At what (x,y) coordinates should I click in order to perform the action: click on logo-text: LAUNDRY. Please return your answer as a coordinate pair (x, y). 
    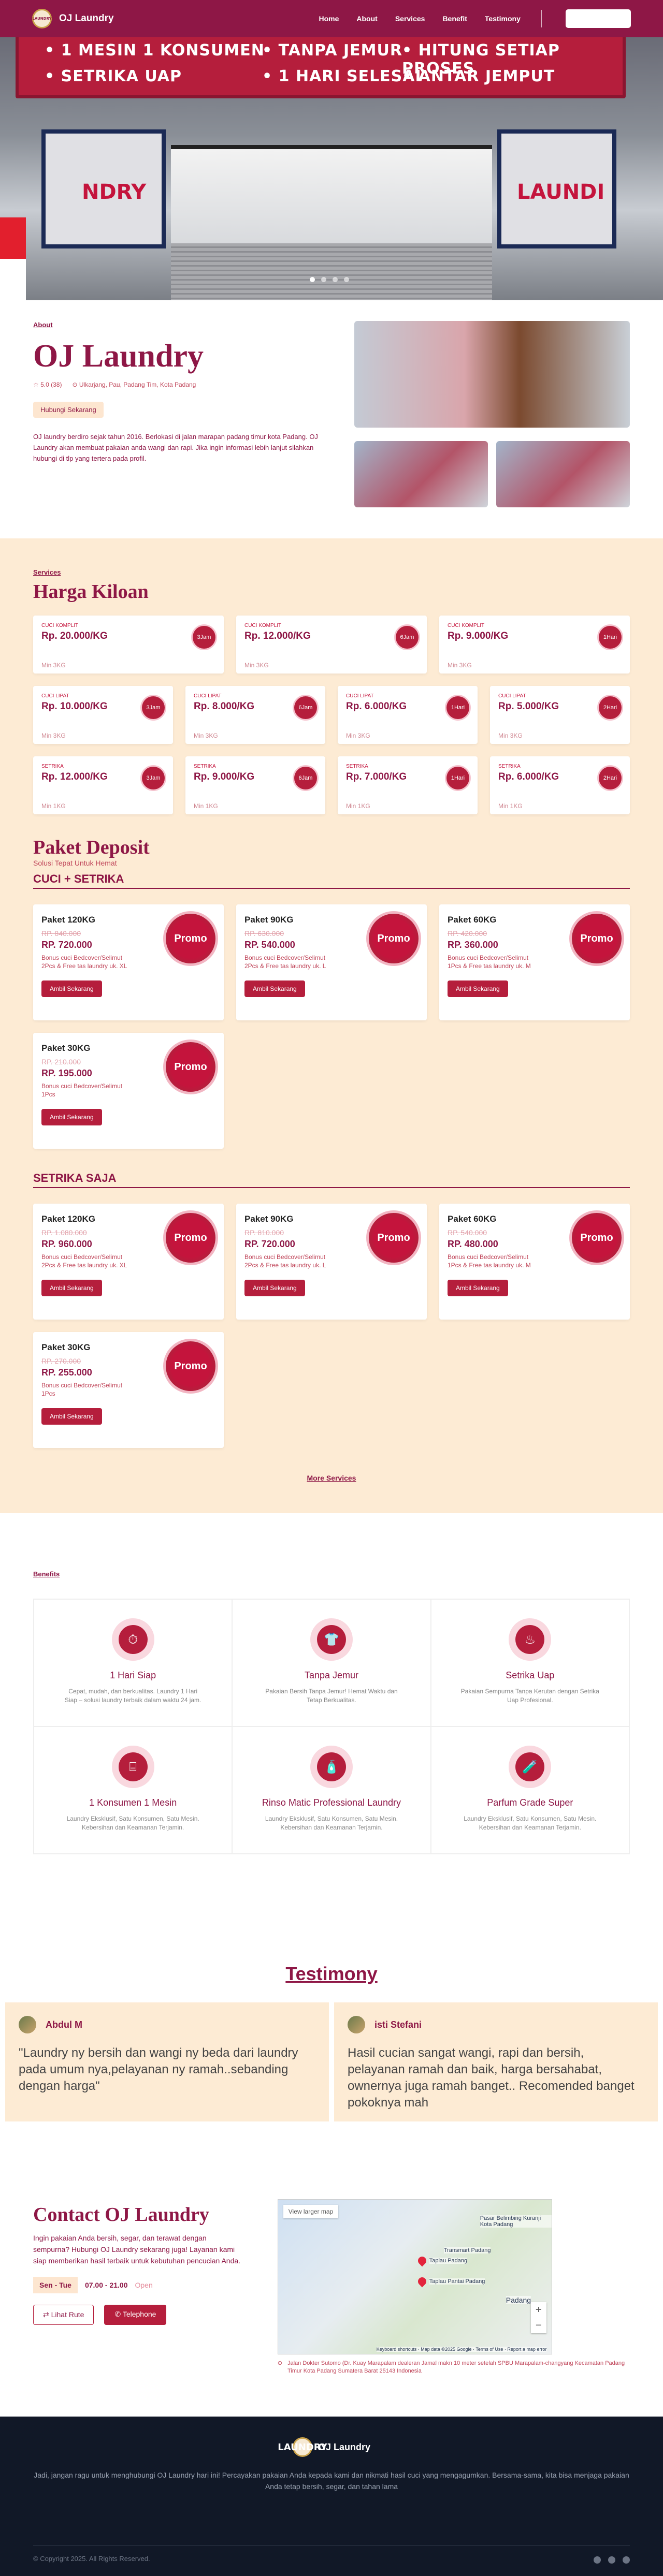
    Looking at the image, I should click on (42, 19).